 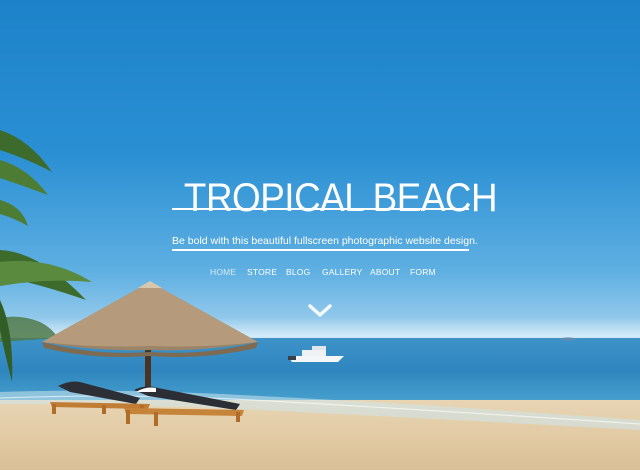 What do you see at coordinates (320, 311) in the screenshot?
I see `chevron-down-icon` at bounding box center [320, 311].